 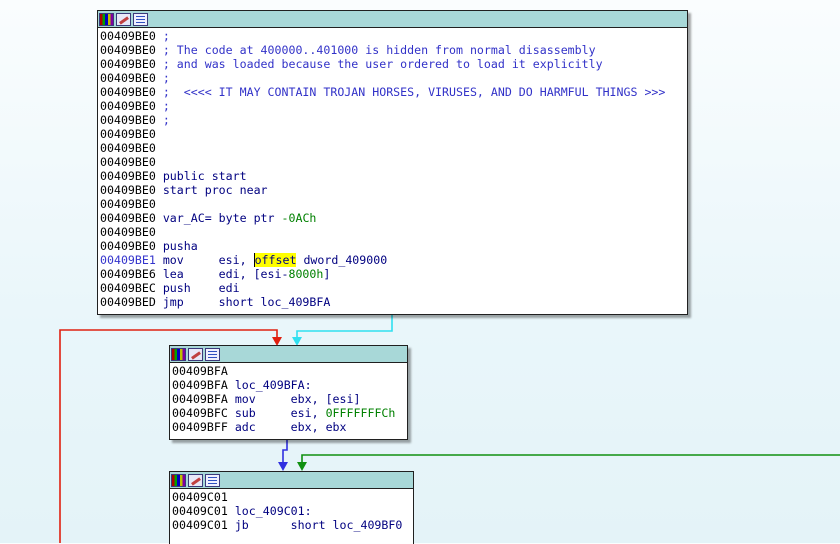 I want to click on address: 00409BEC, so click(x=128, y=288).